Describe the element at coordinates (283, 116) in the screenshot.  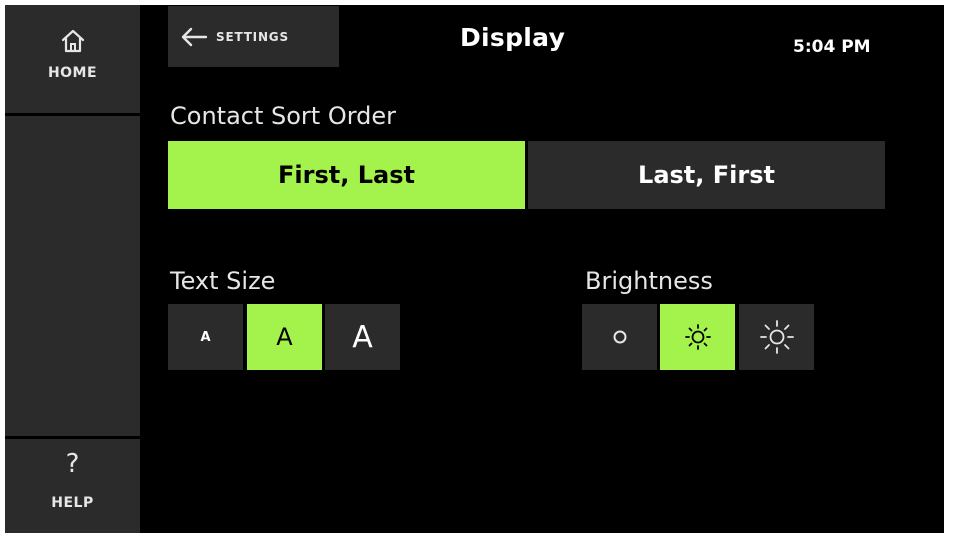
I see `contact-sort-label: Contact Sort Order` at that location.